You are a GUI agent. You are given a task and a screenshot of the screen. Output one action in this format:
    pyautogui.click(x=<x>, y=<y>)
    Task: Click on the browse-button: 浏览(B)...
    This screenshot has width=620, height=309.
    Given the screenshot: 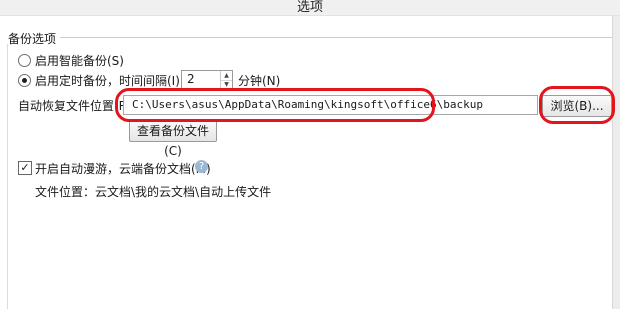 What is the action you would take?
    pyautogui.click(x=577, y=106)
    